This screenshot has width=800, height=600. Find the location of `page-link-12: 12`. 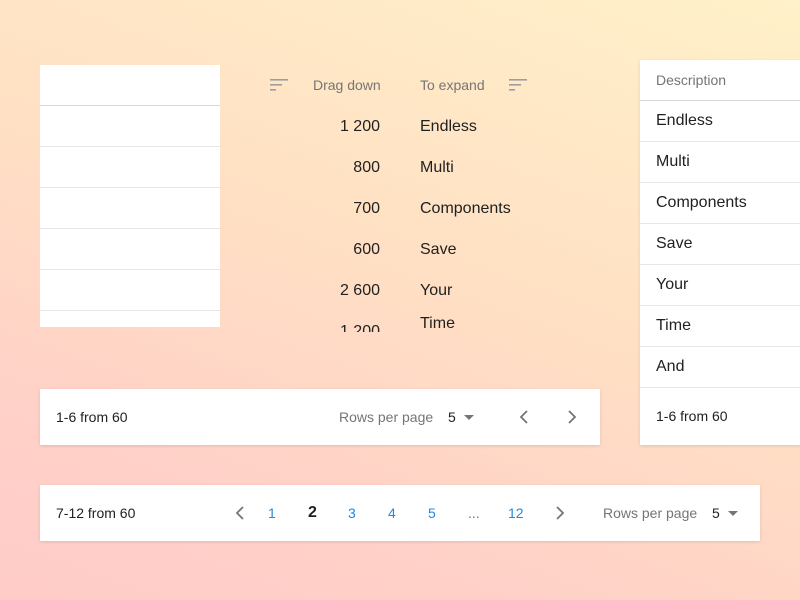

page-link-12: 12 is located at coordinates (520, 513).